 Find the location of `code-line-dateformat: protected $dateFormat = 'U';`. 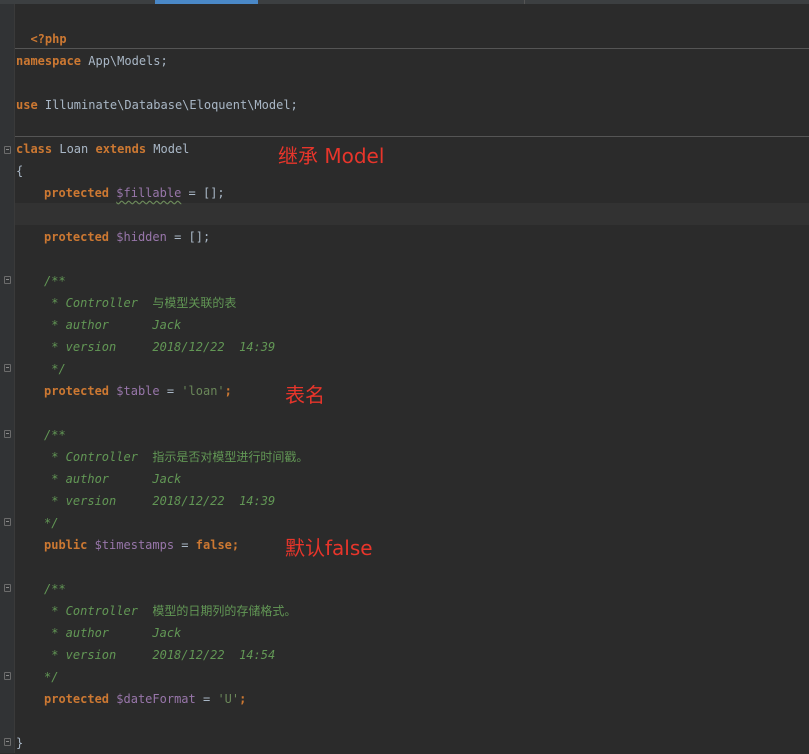

code-line-dateformat: protected $dateFormat = 'U'; is located at coordinates (145, 699).